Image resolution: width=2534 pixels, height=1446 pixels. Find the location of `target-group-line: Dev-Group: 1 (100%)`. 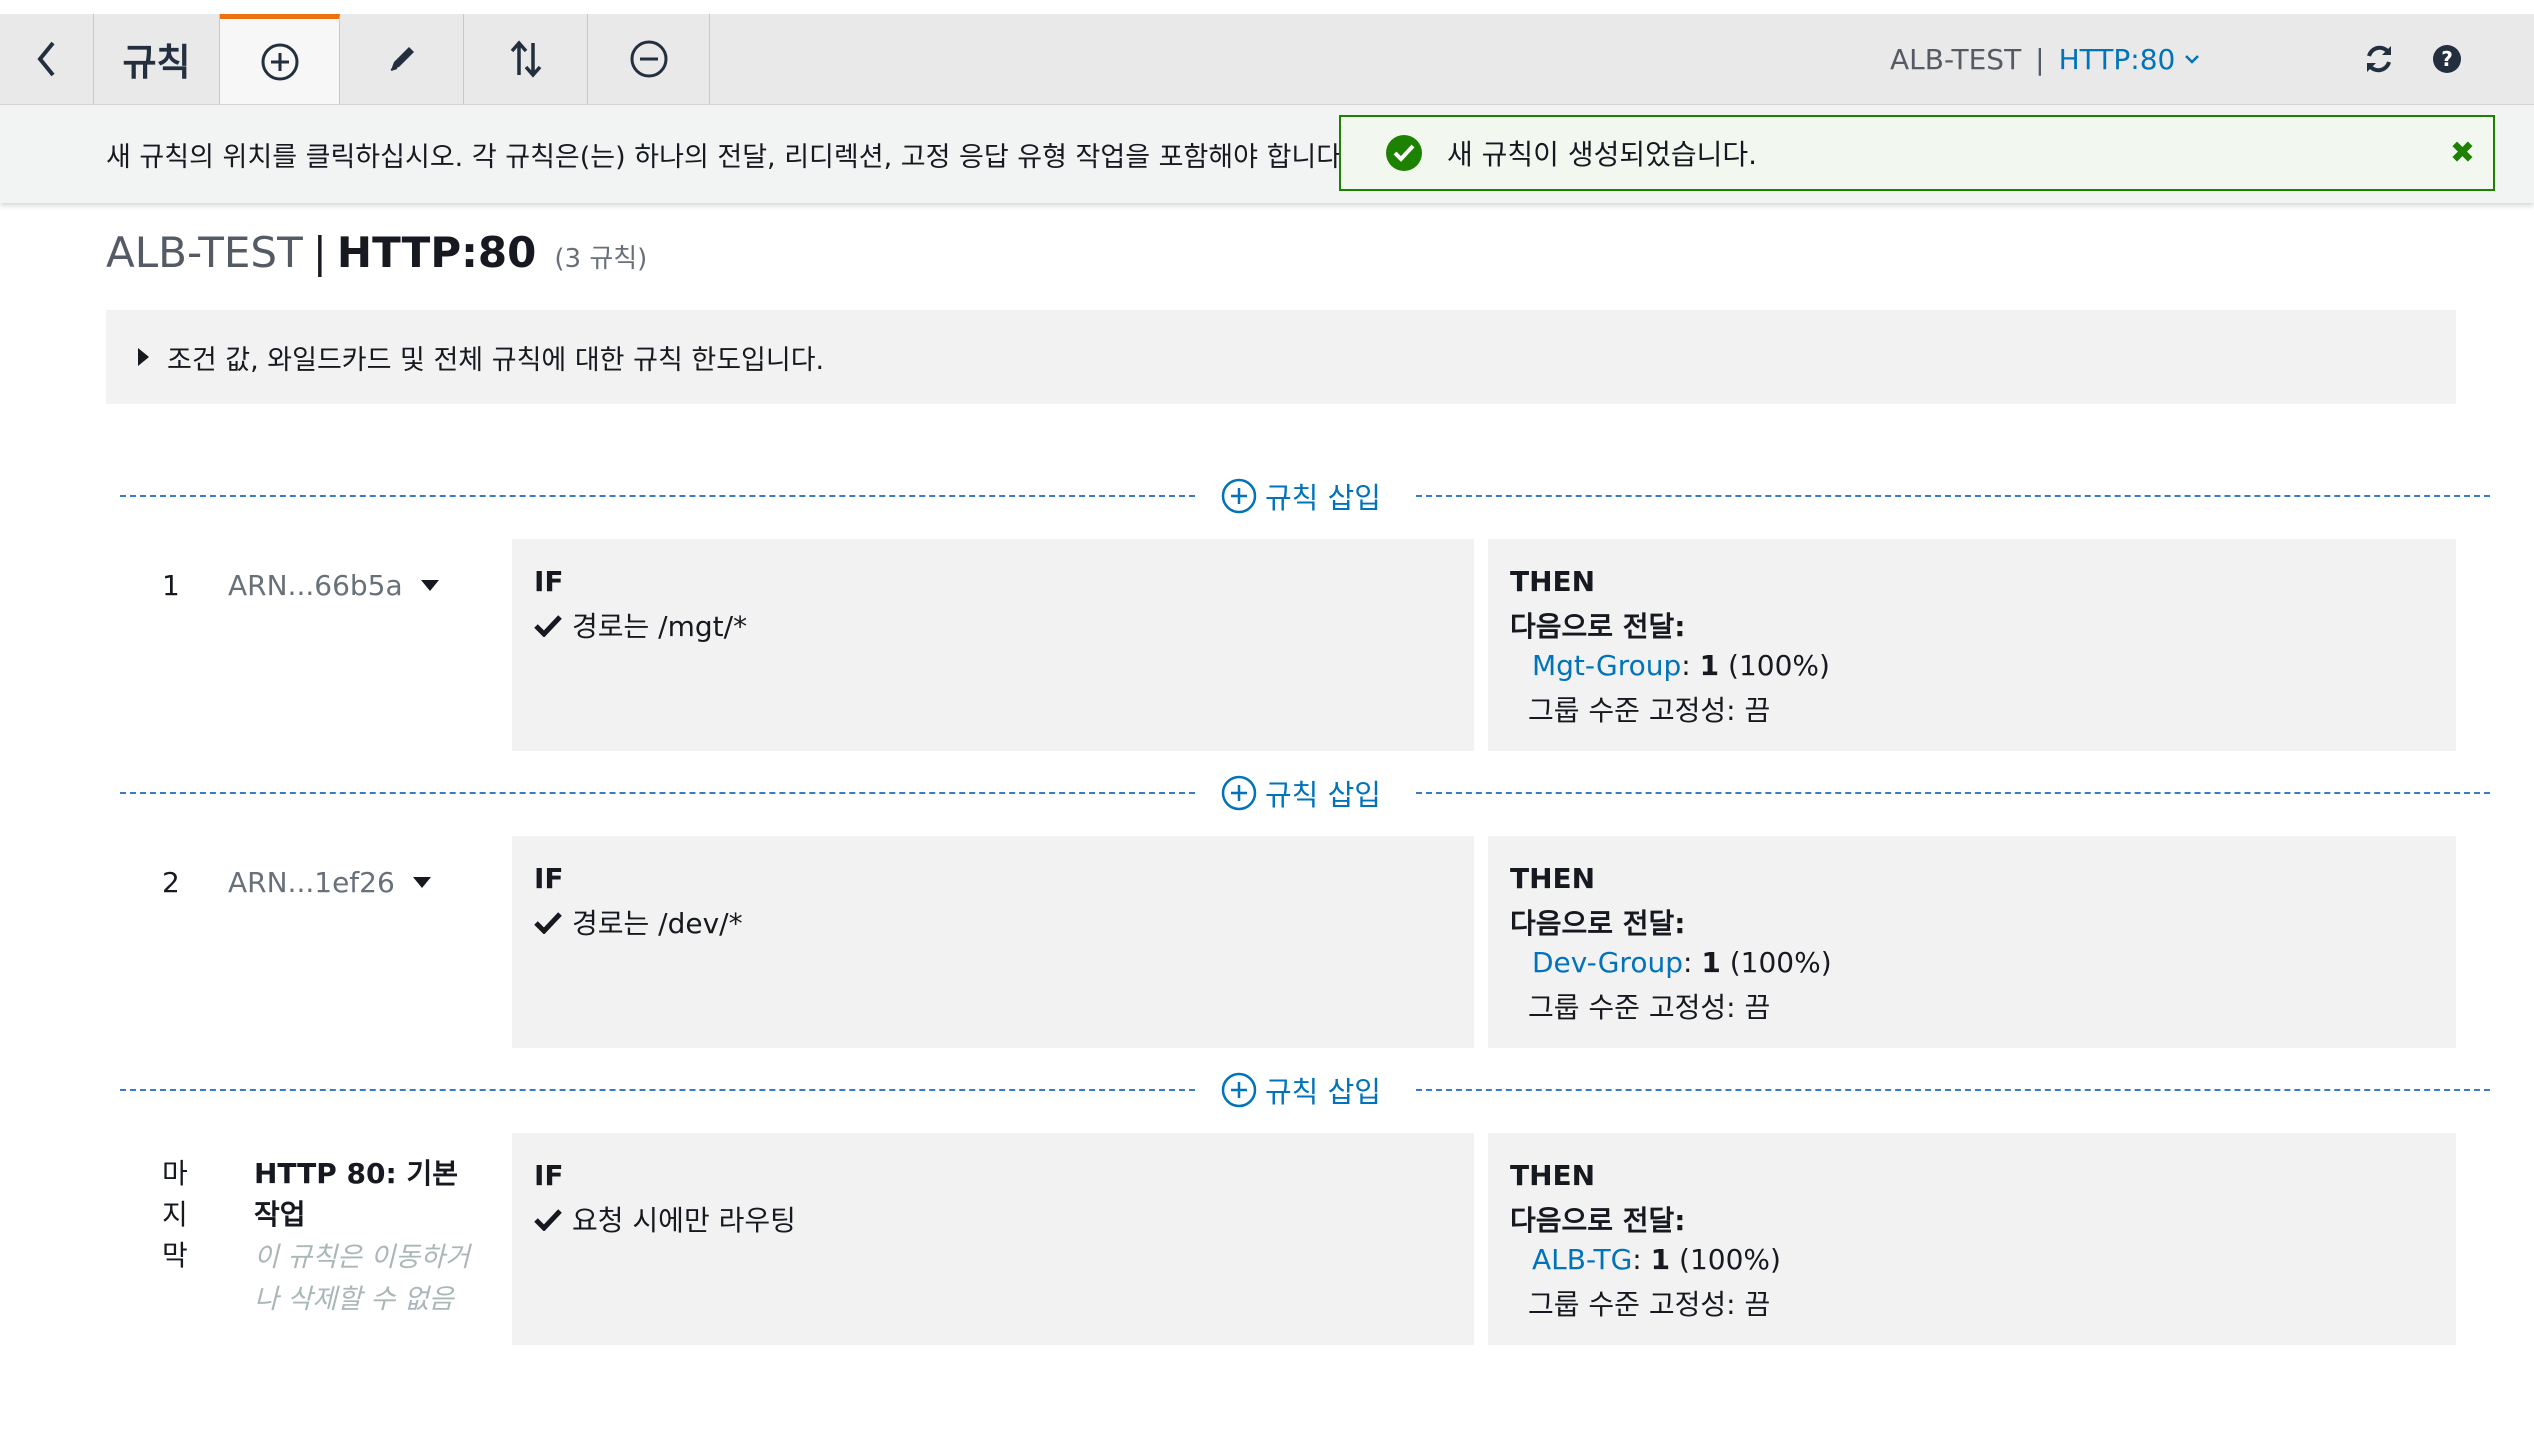

target-group-line: Dev-Group: 1 (100%) is located at coordinates (1682, 962).